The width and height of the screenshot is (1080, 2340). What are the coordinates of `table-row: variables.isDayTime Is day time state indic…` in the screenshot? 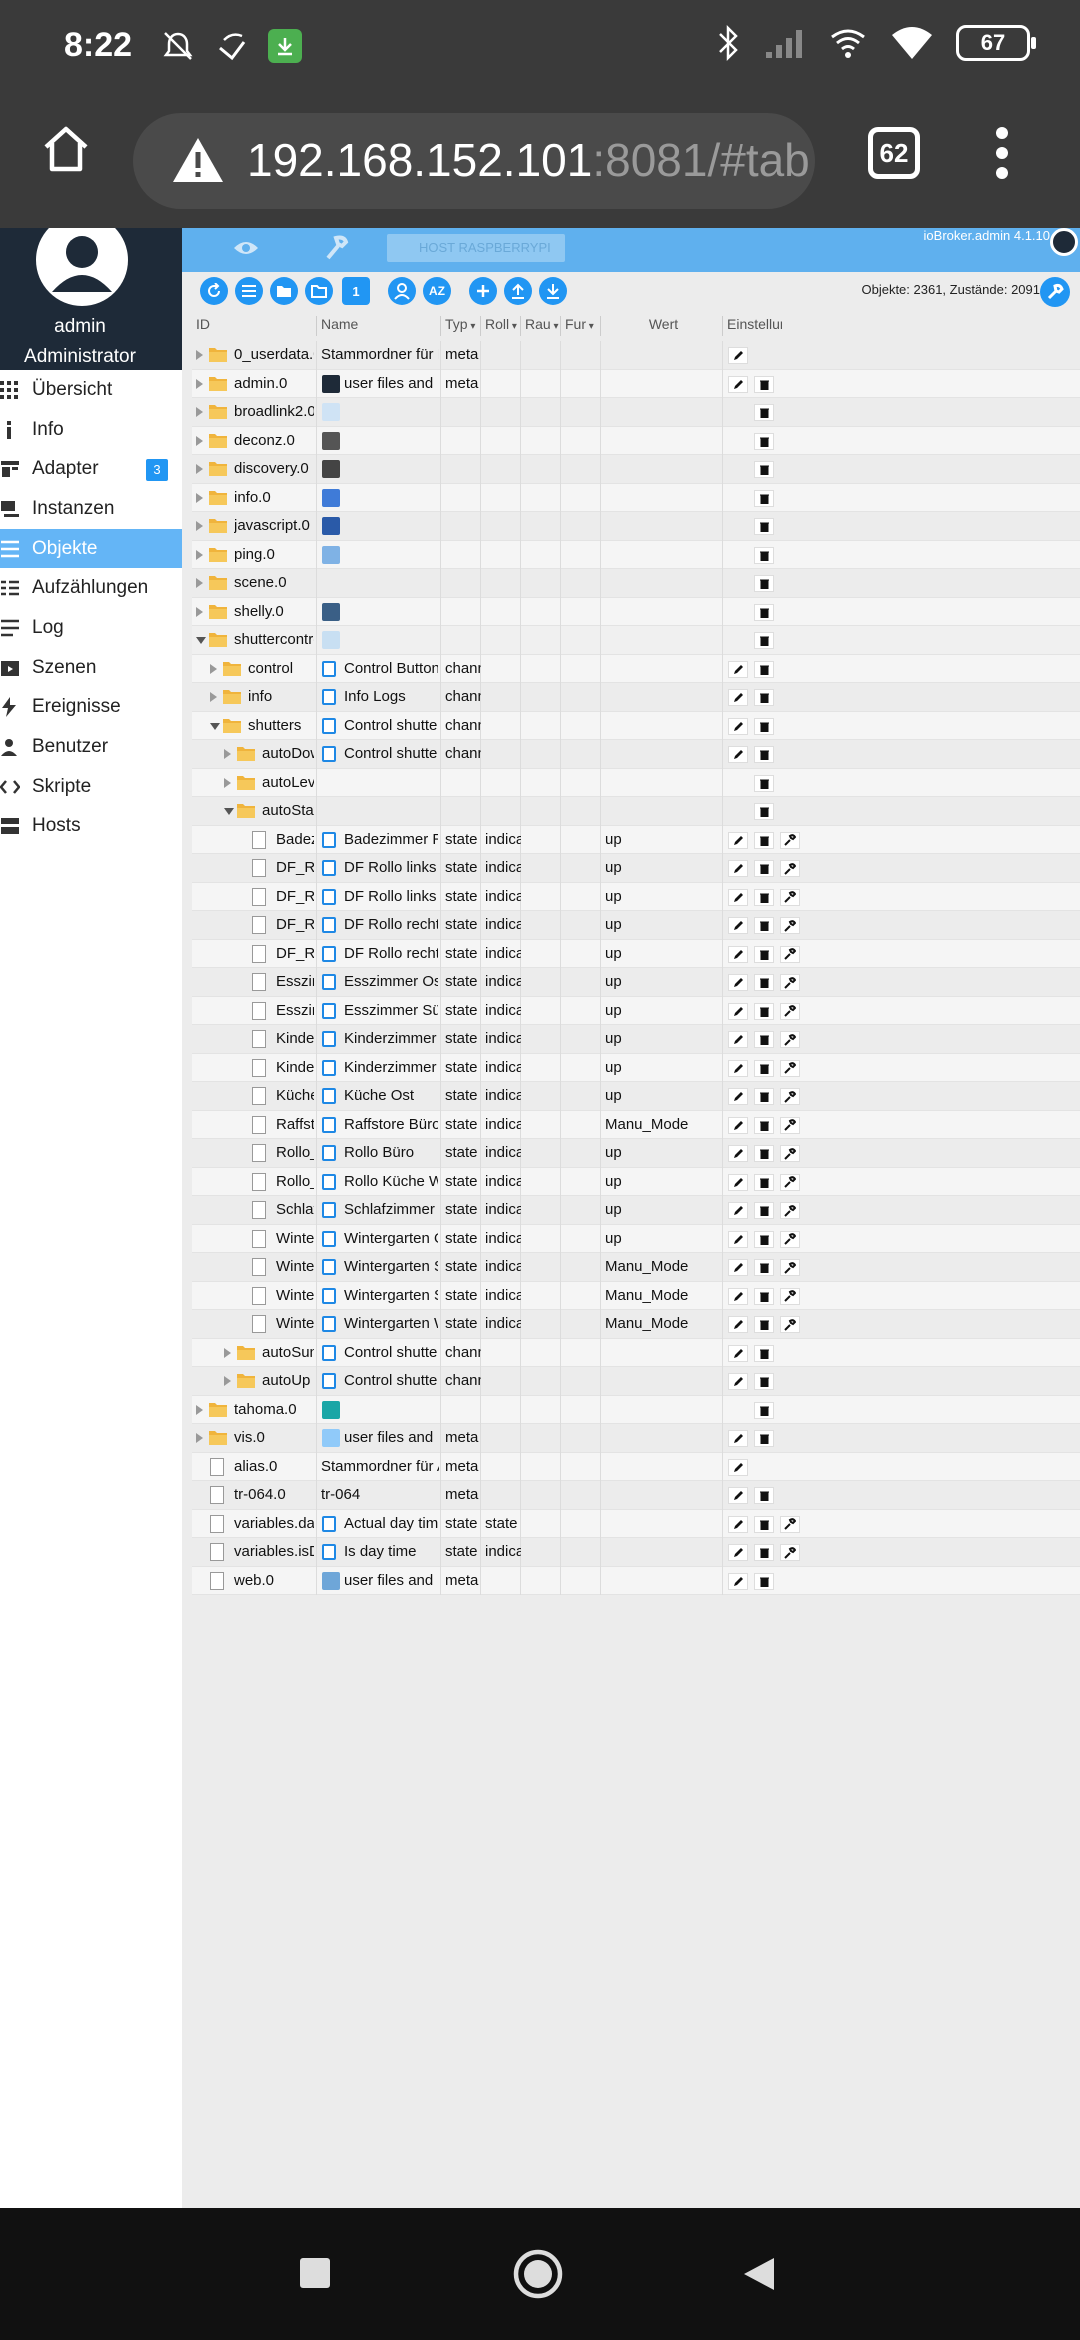 It's located at (636, 1552).